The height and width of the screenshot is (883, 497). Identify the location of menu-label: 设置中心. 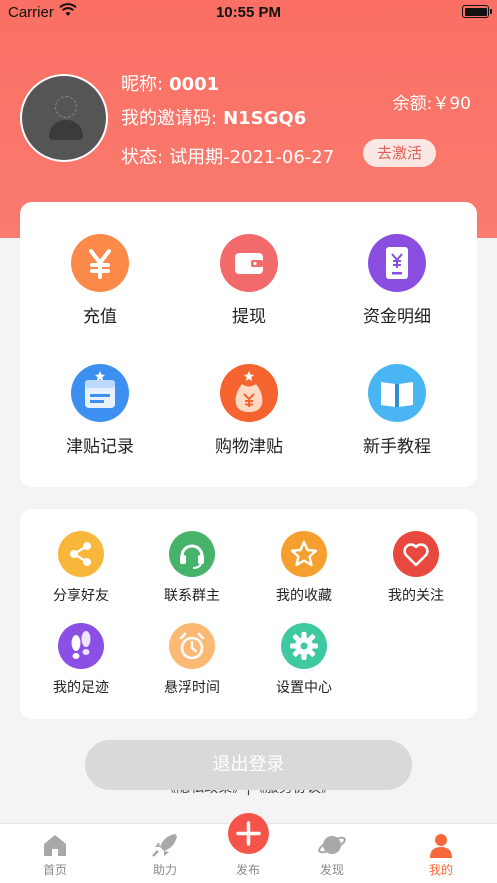
(304, 688).